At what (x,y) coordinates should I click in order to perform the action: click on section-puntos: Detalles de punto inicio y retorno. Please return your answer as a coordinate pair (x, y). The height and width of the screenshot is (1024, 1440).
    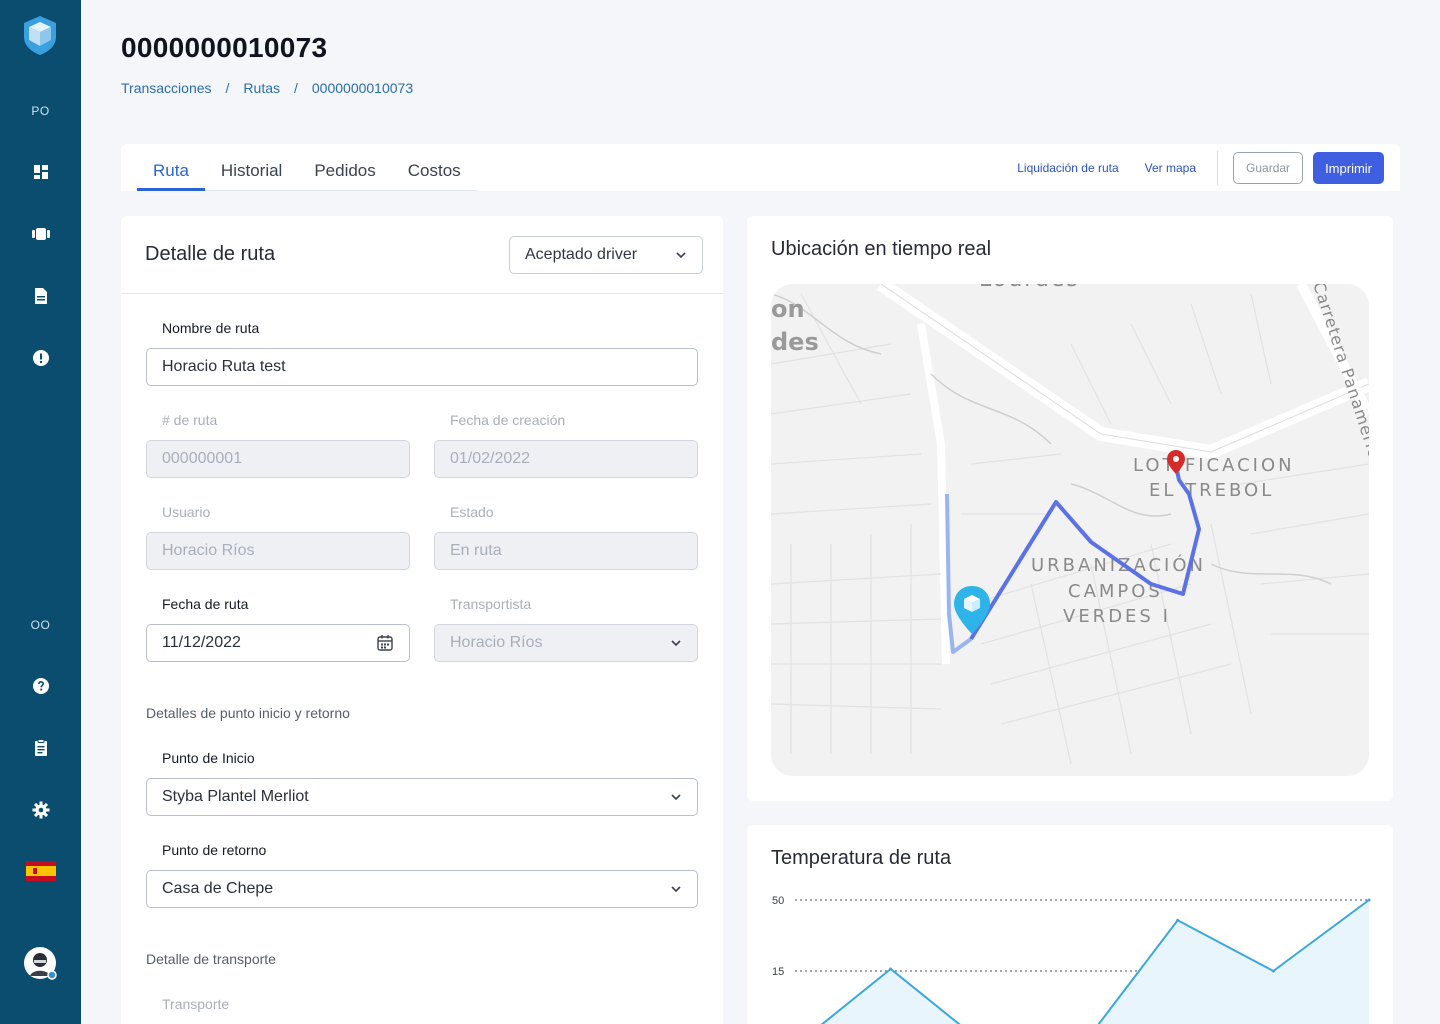
    Looking at the image, I should click on (248, 713).